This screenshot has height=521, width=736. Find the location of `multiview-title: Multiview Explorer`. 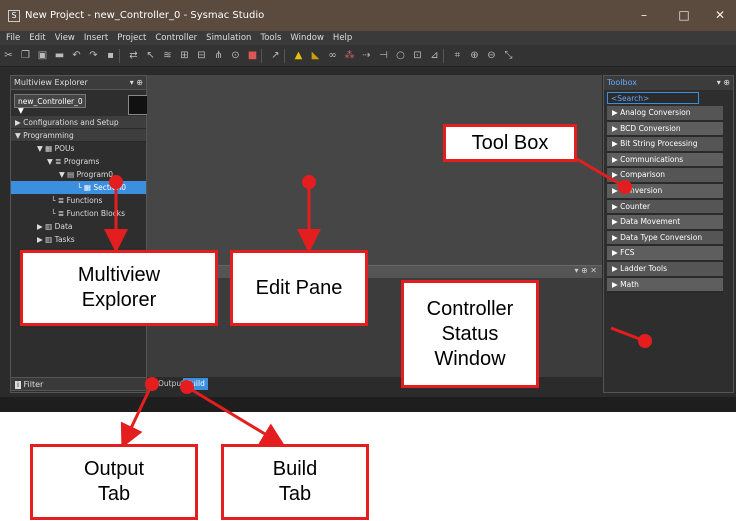

multiview-title: Multiview Explorer is located at coordinates (51, 82).